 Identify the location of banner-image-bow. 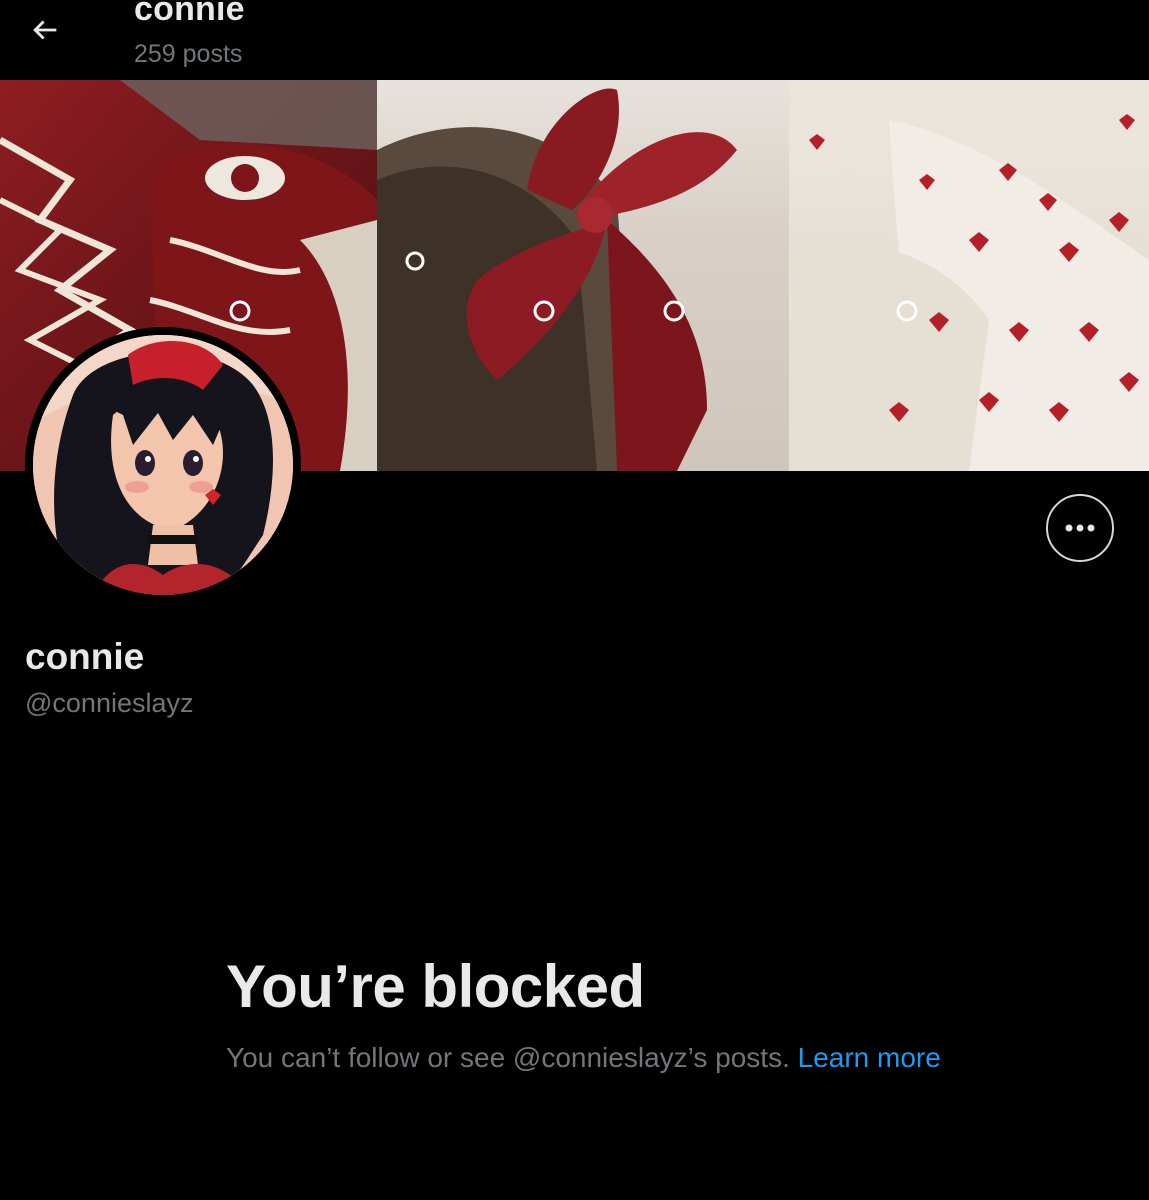
(583, 275).